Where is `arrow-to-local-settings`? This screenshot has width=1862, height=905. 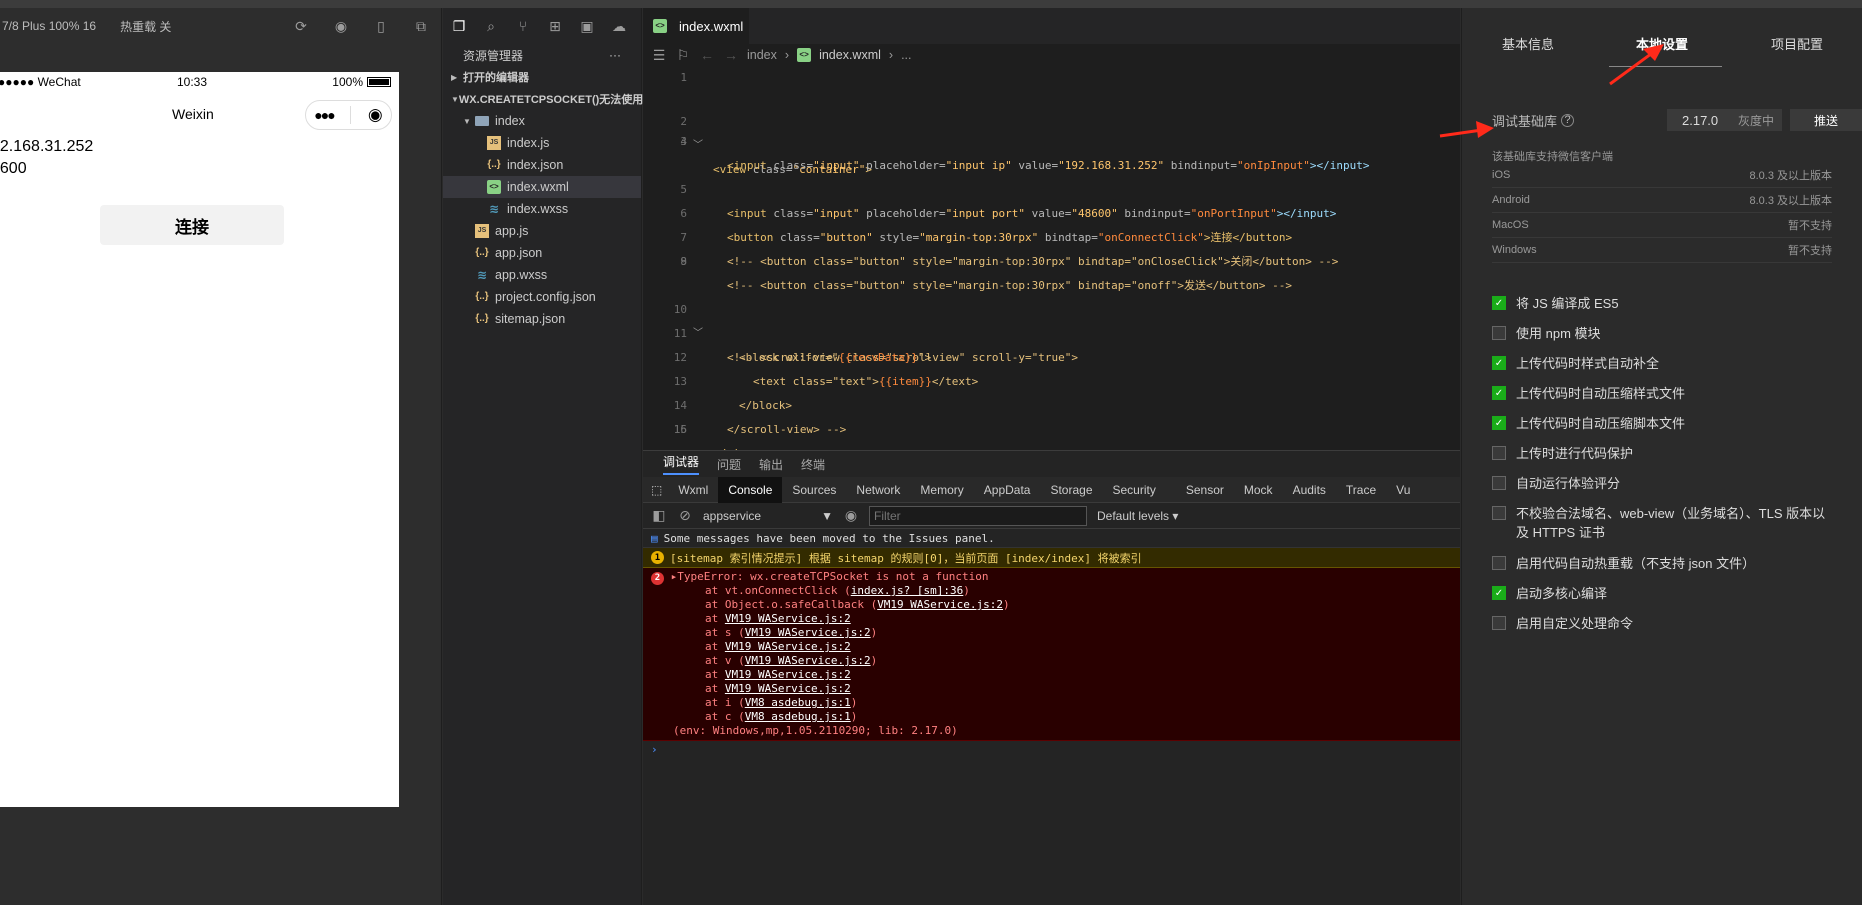
arrow-to-local-settings is located at coordinates (1636, 65).